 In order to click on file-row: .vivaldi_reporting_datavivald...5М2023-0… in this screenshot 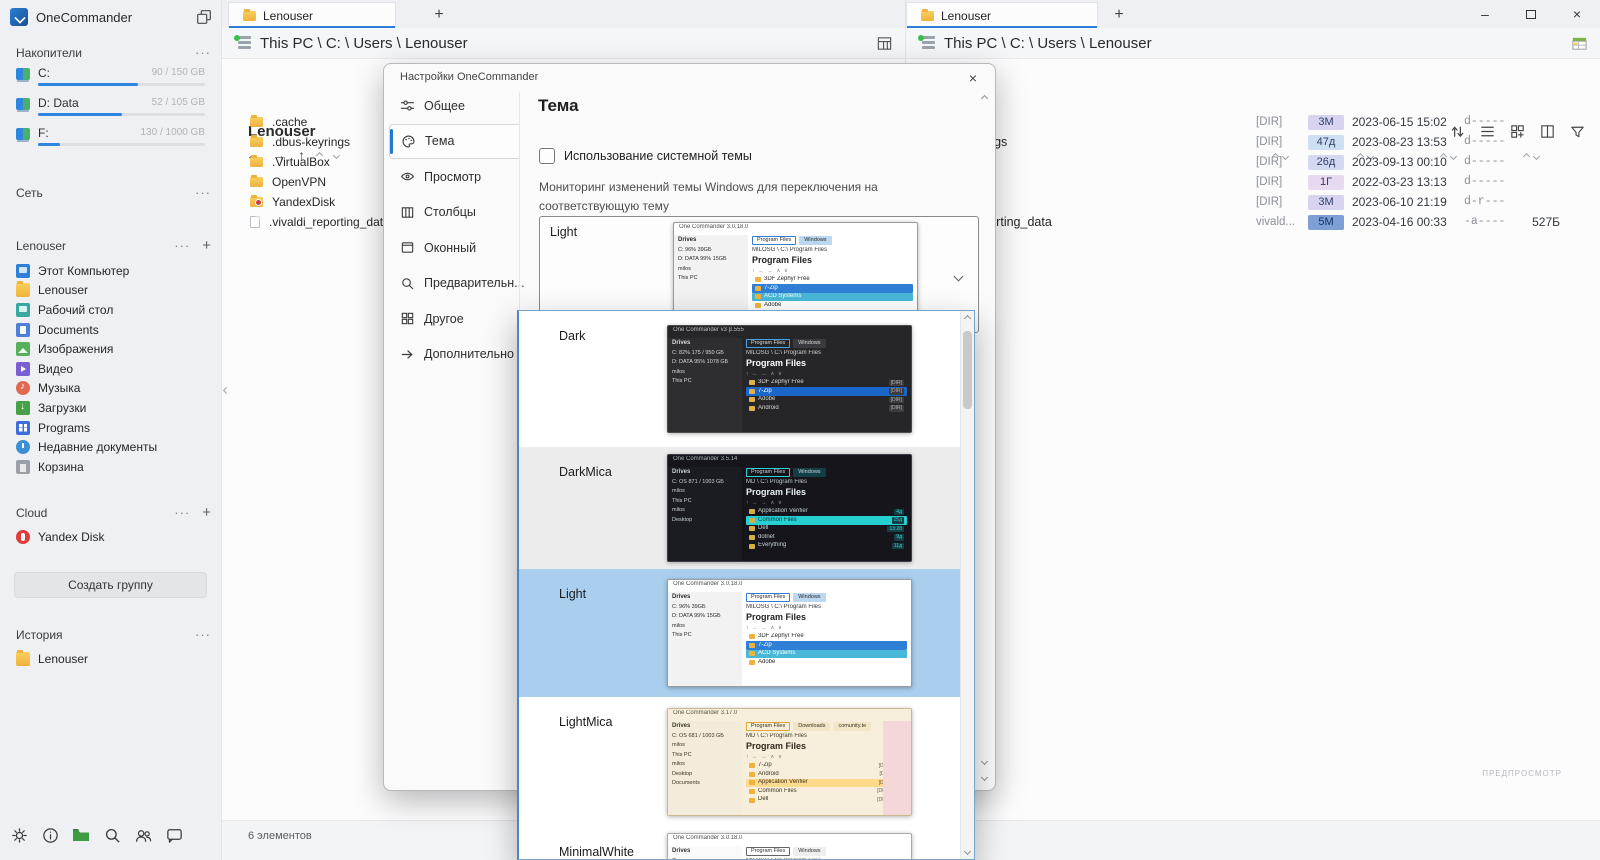, I will do `click(1253, 222)`.